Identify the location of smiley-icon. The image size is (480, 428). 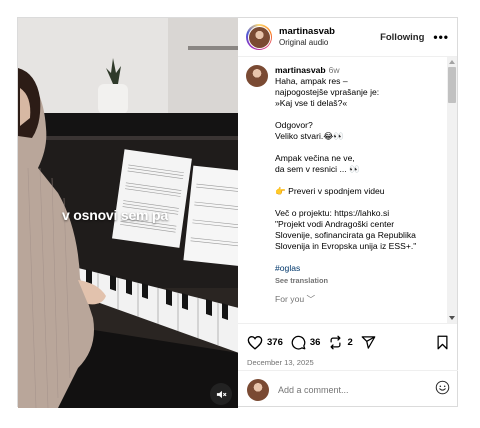
(442, 387).